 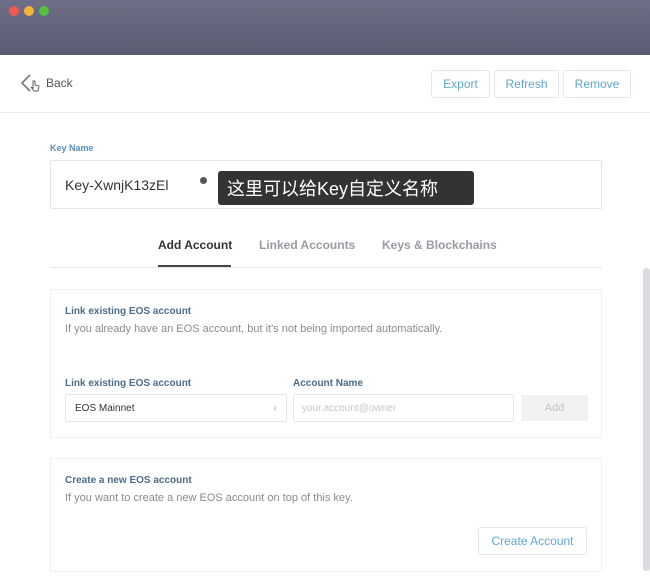 I want to click on key-name-value: Key-XwnjK13zEl, so click(x=117, y=185).